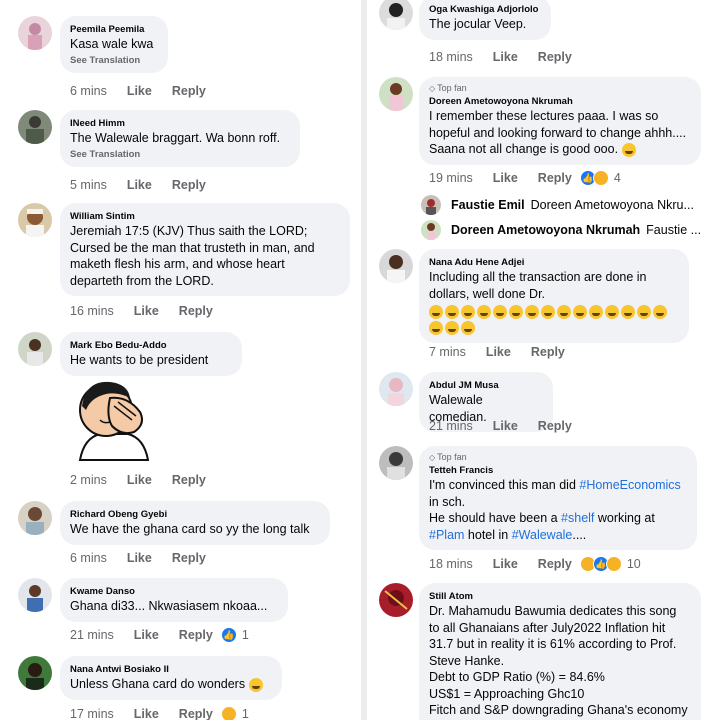 The image size is (720, 720). Describe the element at coordinates (92, 311) in the screenshot. I see `comment-time: 16 mins` at that location.